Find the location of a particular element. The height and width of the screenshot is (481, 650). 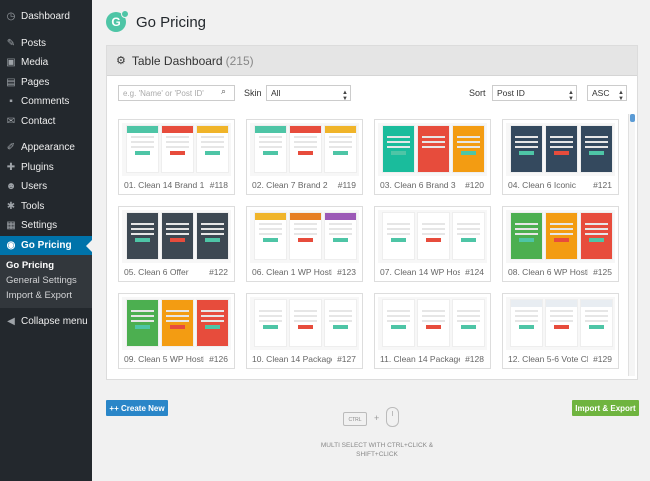

sidebar-item-tools: ✱ Tools is located at coordinates (46, 207).